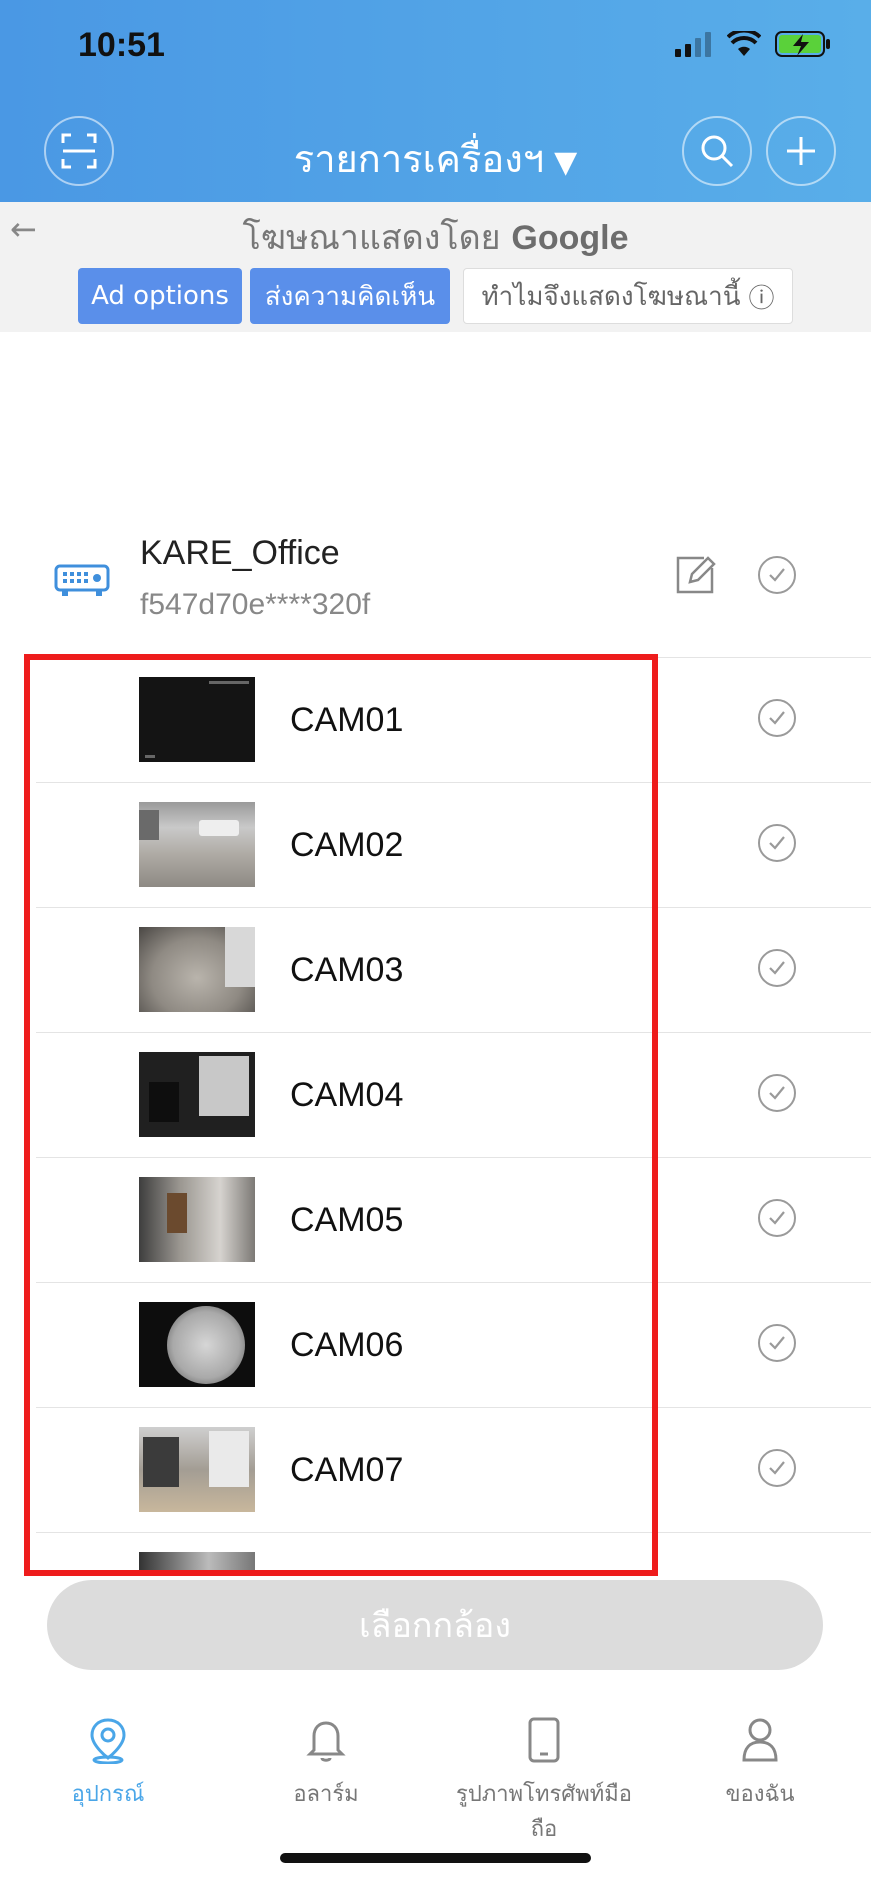 The image size is (871, 1884). Describe the element at coordinates (350, 296) in the screenshot. I see `ad-feedback-button: ส่งความคิดเห็น` at that location.